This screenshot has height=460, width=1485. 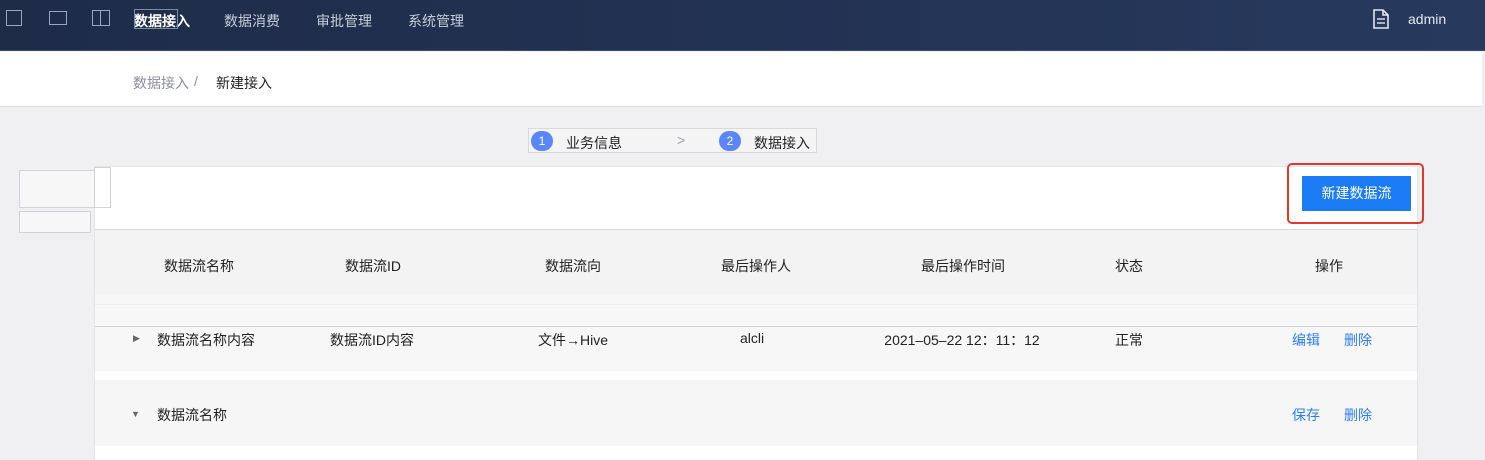 I want to click on collapse-arrow-icon: ▼, so click(x=135, y=414).